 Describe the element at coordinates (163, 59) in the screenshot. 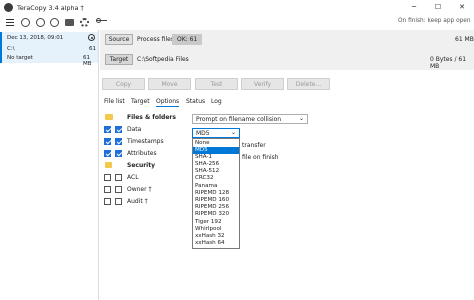

I see `target-path: C:\Softpedia Files` at that location.